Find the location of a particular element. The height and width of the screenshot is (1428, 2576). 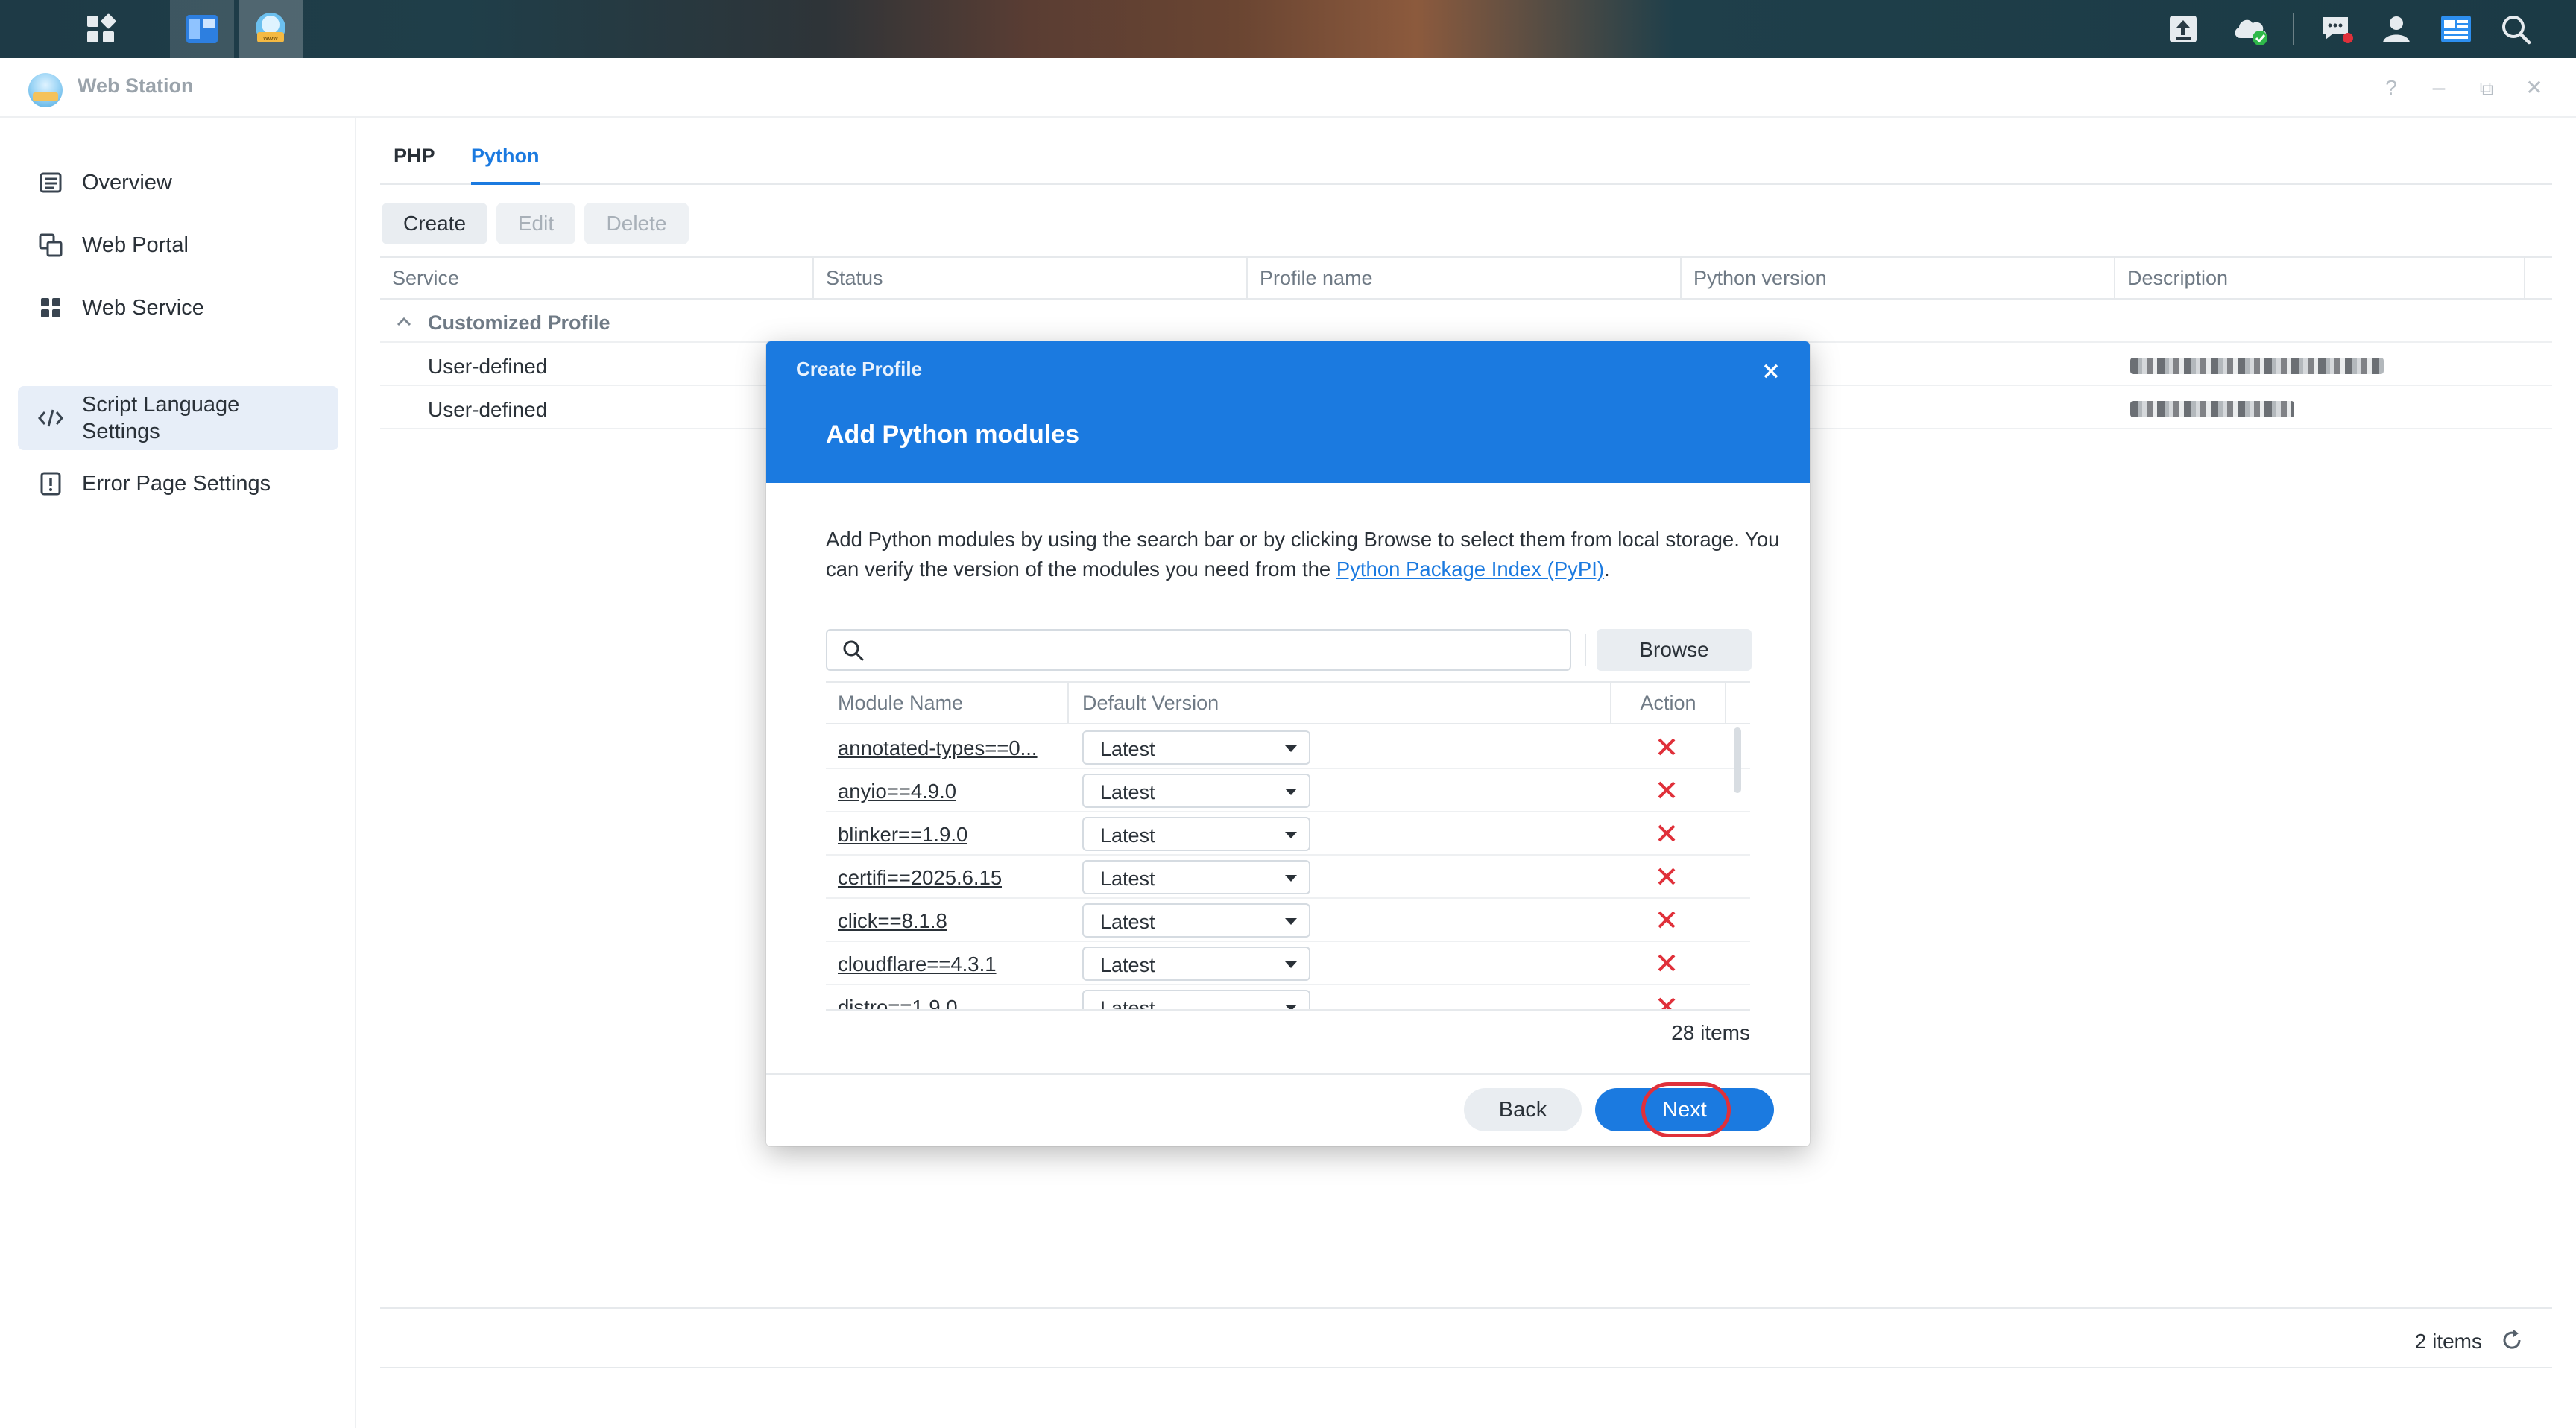

search-button is located at coordinates (2516, 29).